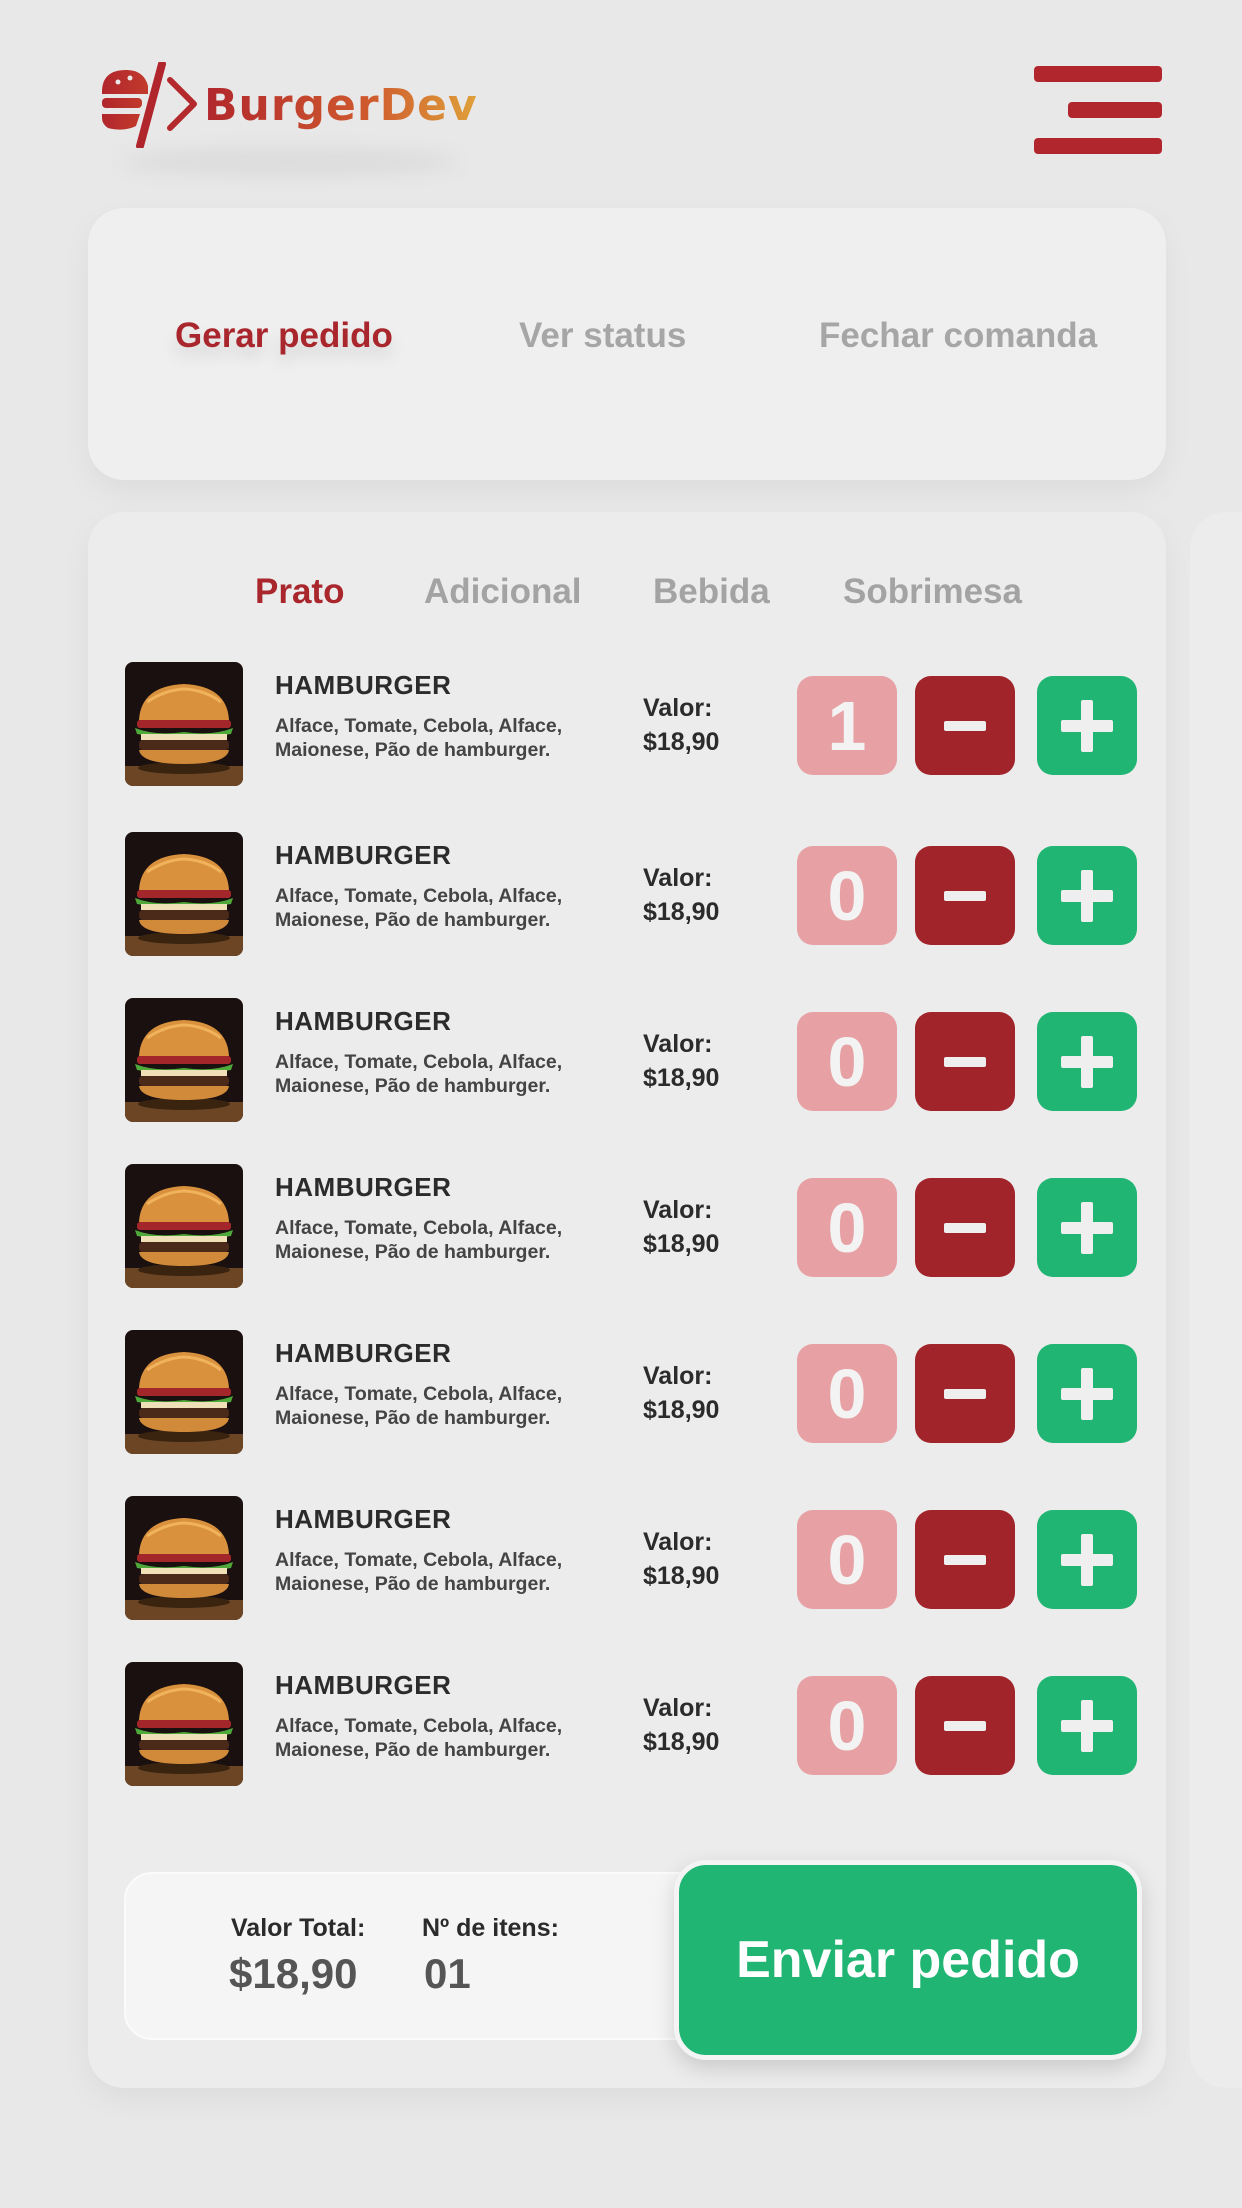 This screenshot has width=1242, height=2208. What do you see at coordinates (299, 592) in the screenshot?
I see `tab-prato: Prato` at bounding box center [299, 592].